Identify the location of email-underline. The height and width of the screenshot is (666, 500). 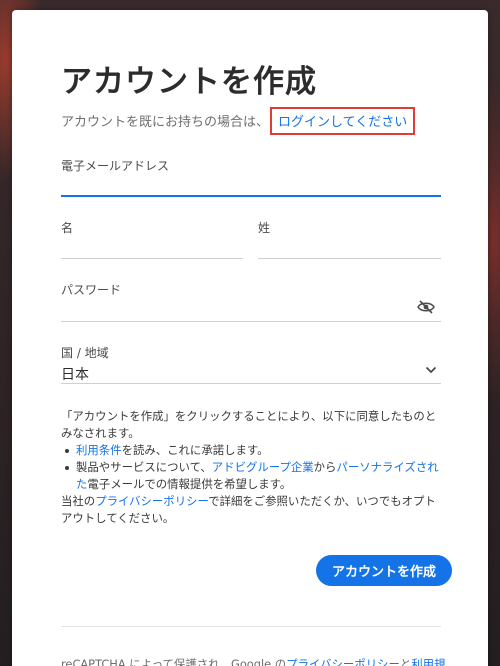
(251, 196).